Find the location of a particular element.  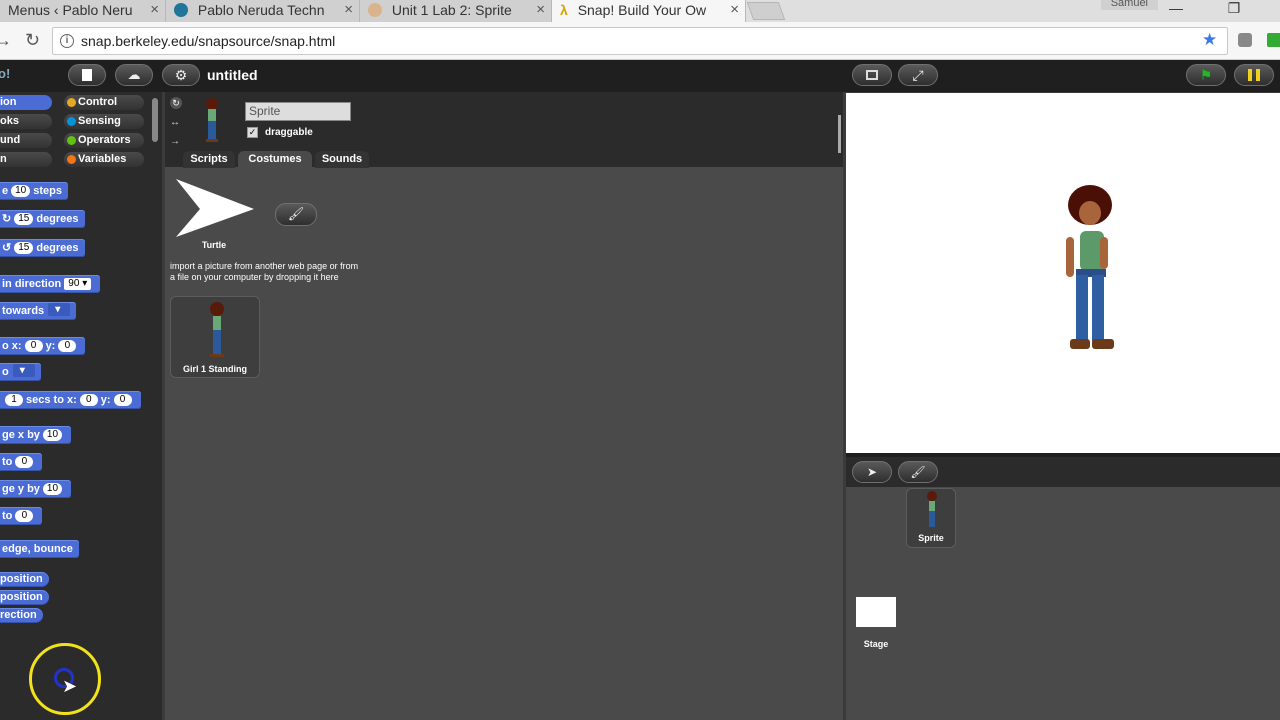

y-position-reporter: position is located at coordinates (24, 597).